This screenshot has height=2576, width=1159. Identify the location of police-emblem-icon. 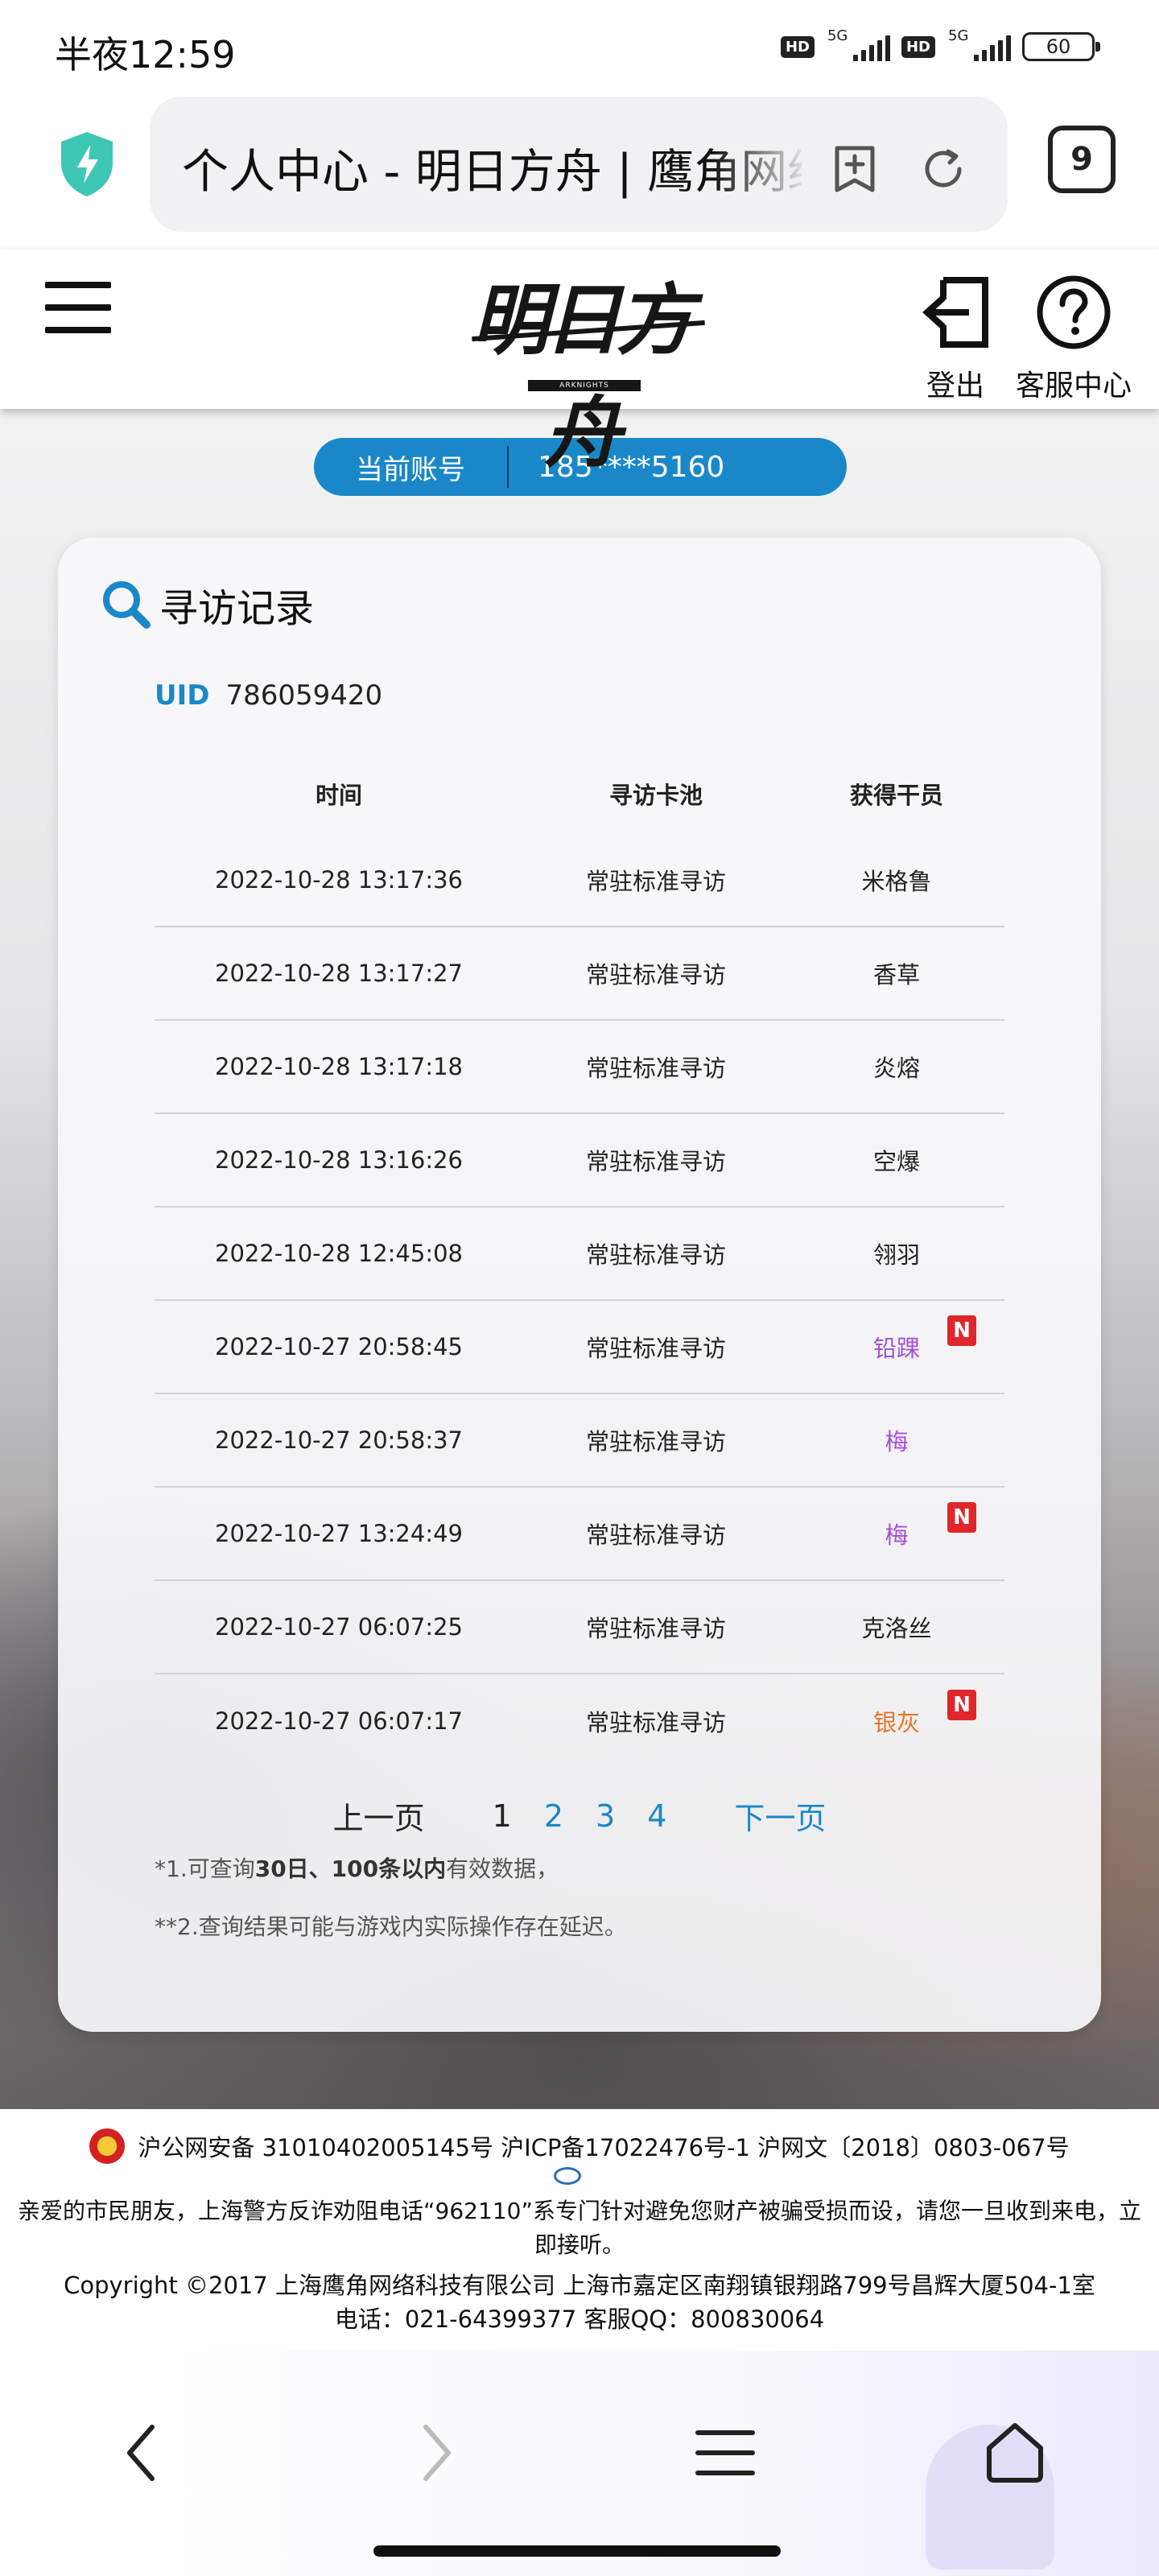
(107, 2146).